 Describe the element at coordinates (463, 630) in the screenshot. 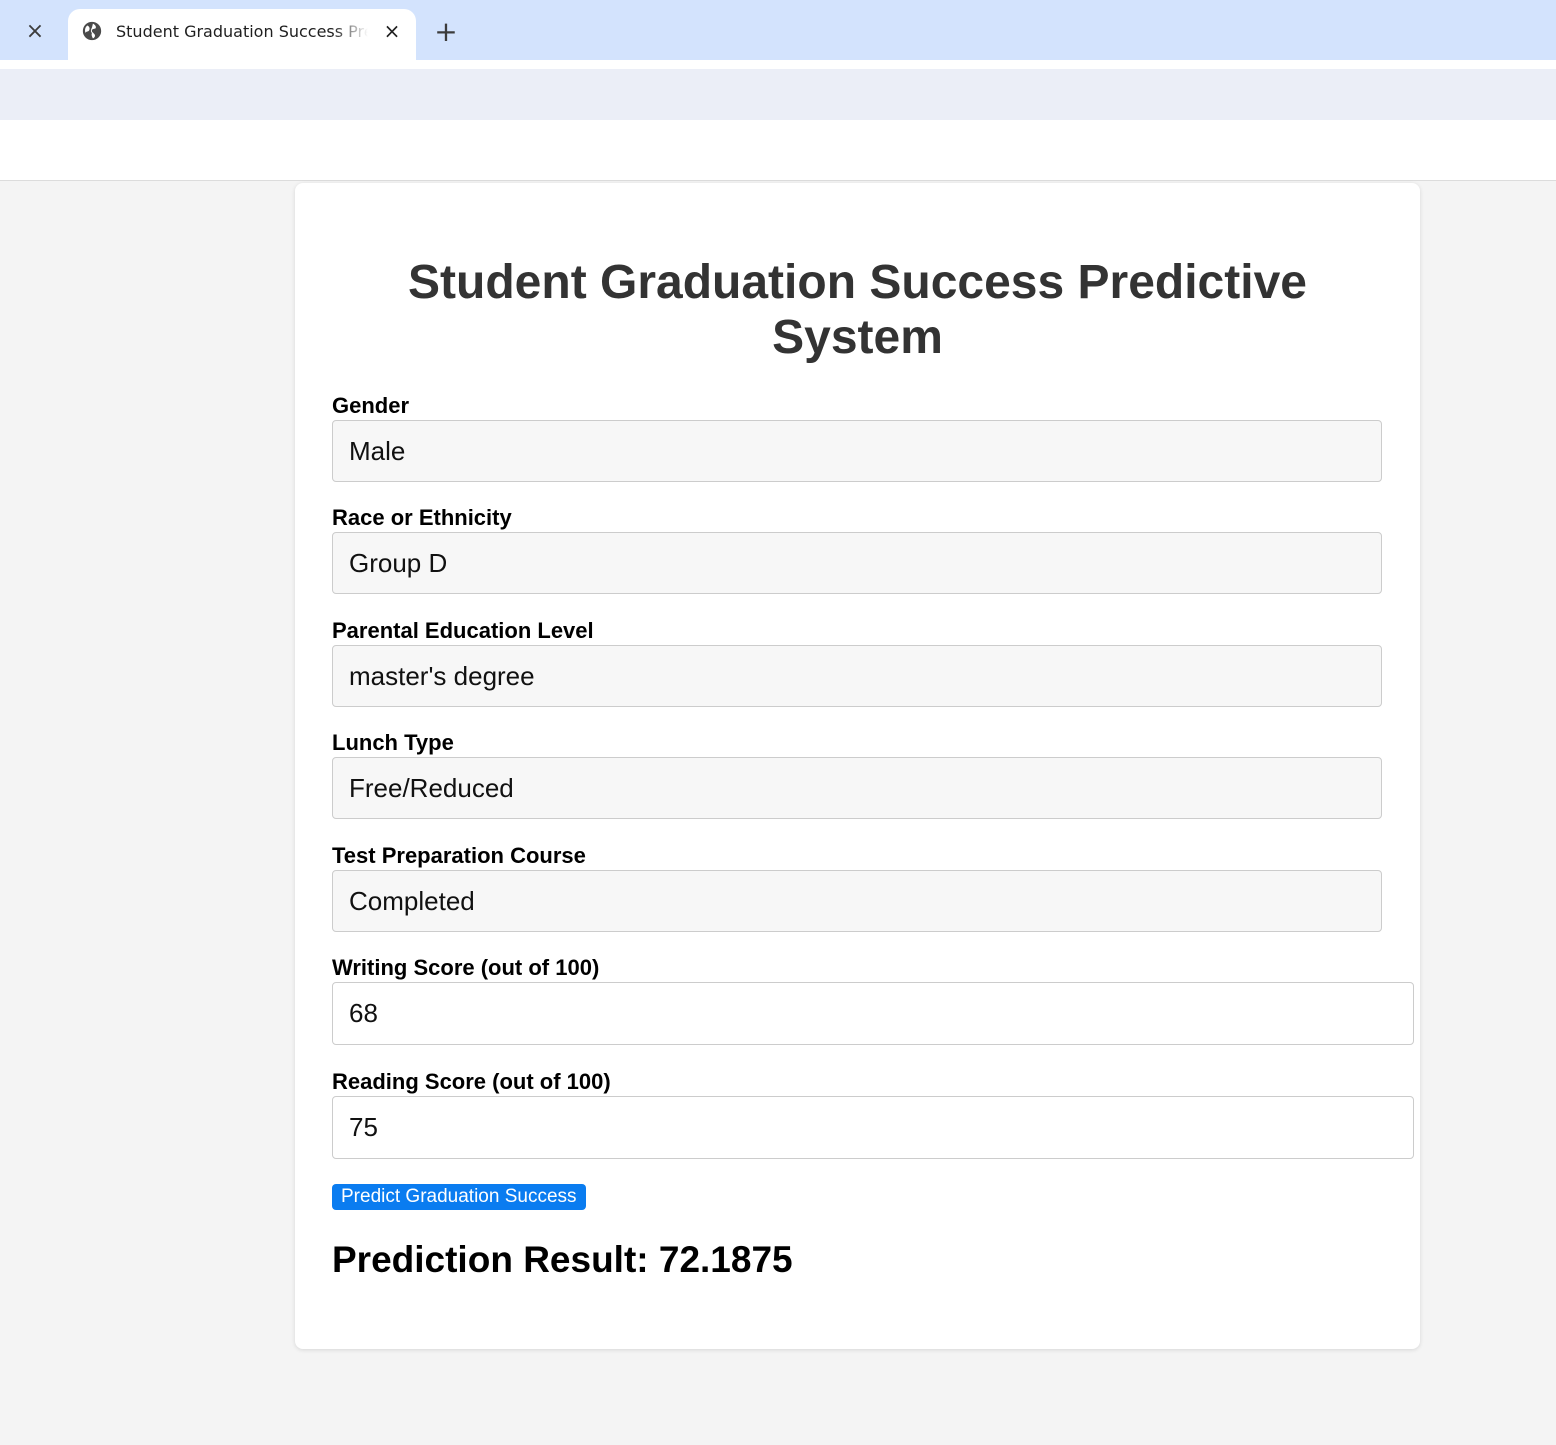

I see `parental-education-label: Parental Education Level` at that location.